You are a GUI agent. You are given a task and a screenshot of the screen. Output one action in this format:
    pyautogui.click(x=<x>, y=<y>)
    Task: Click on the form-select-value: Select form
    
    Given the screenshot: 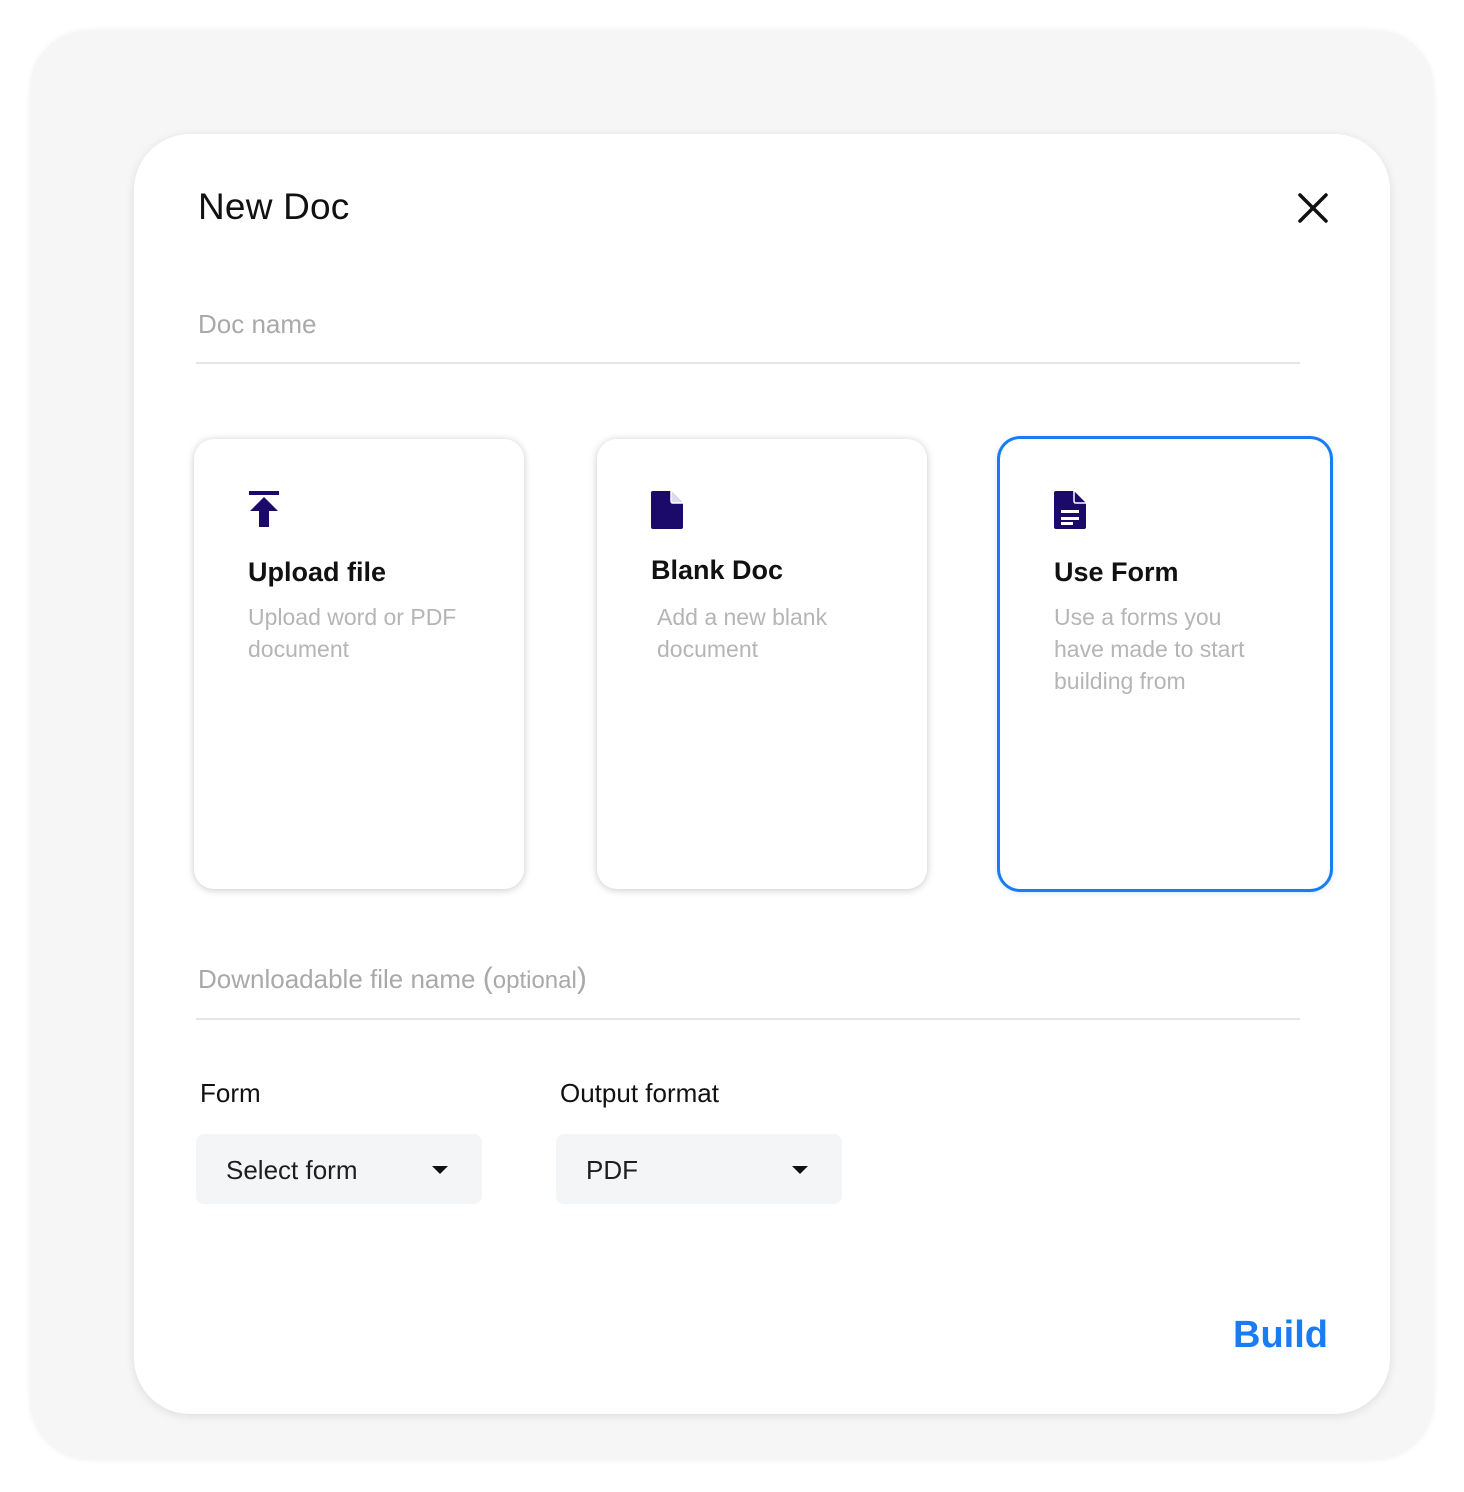 What is the action you would take?
    pyautogui.click(x=292, y=1170)
    